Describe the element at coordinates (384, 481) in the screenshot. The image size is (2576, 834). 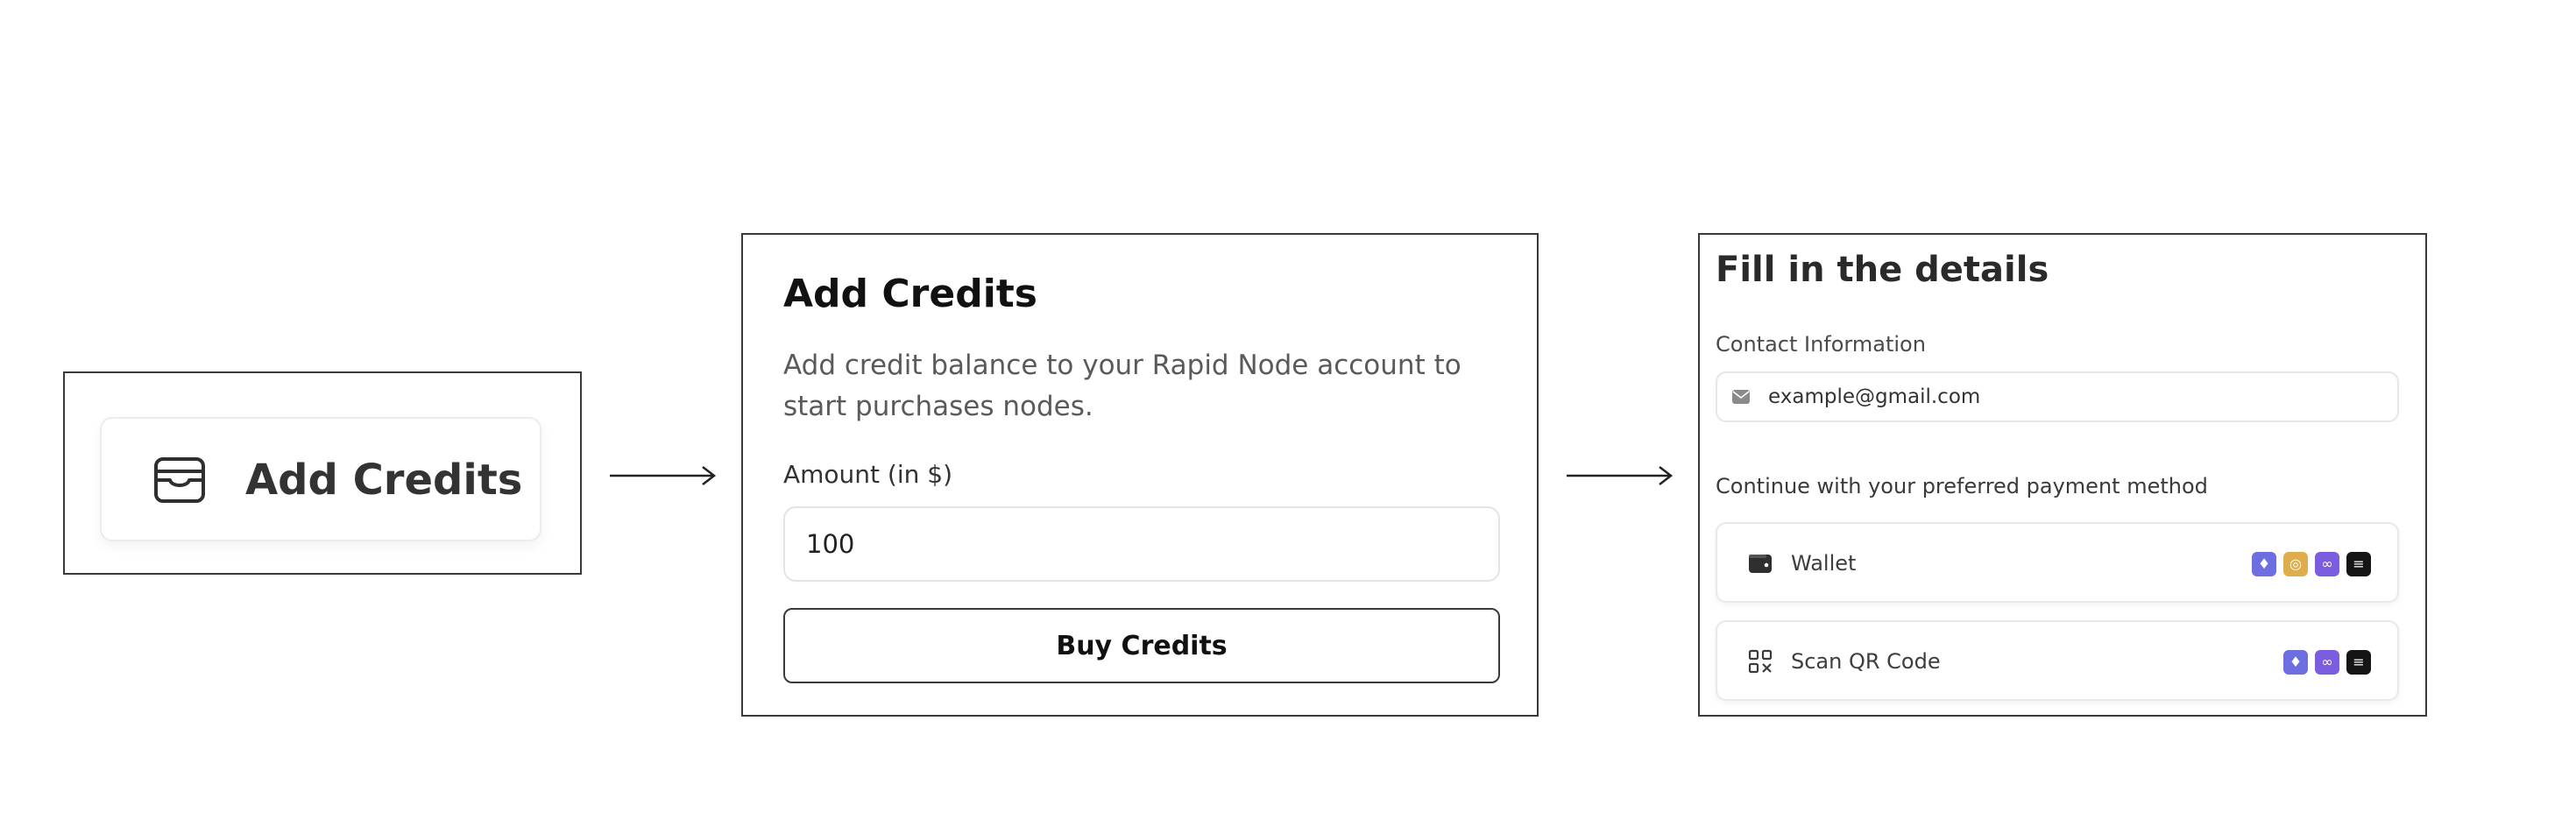
I see `add-credits-button-label: Add Credits` at that location.